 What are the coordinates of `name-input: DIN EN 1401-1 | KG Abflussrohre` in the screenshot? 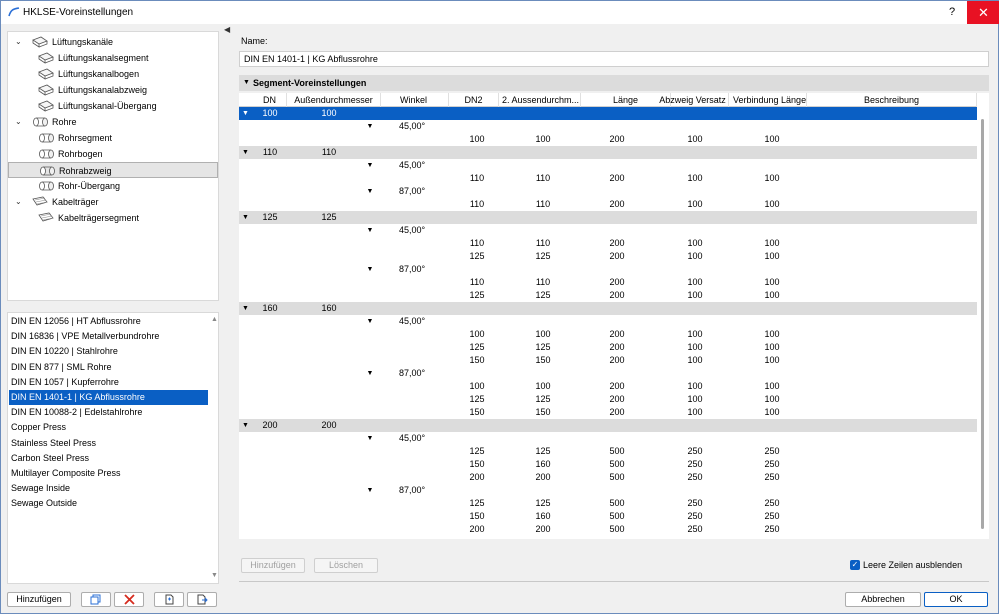 It's located at (614, 59).